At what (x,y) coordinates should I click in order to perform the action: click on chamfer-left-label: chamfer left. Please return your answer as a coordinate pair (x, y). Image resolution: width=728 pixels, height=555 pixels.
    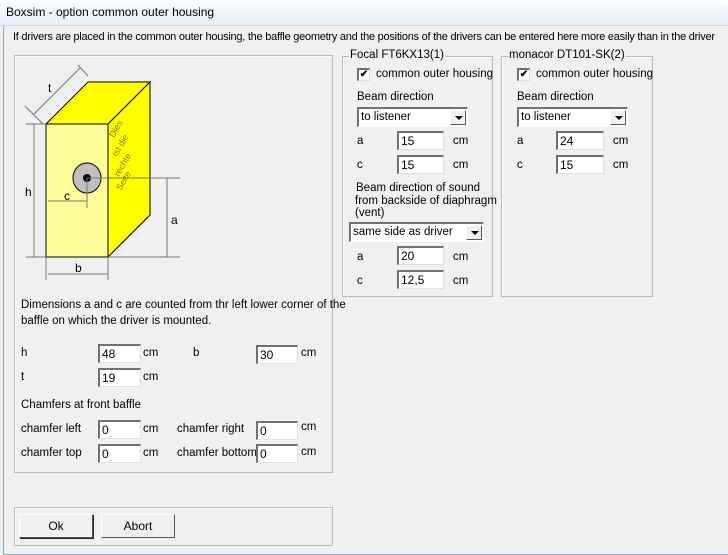
    Looking at the image, I should click on (51, 429).